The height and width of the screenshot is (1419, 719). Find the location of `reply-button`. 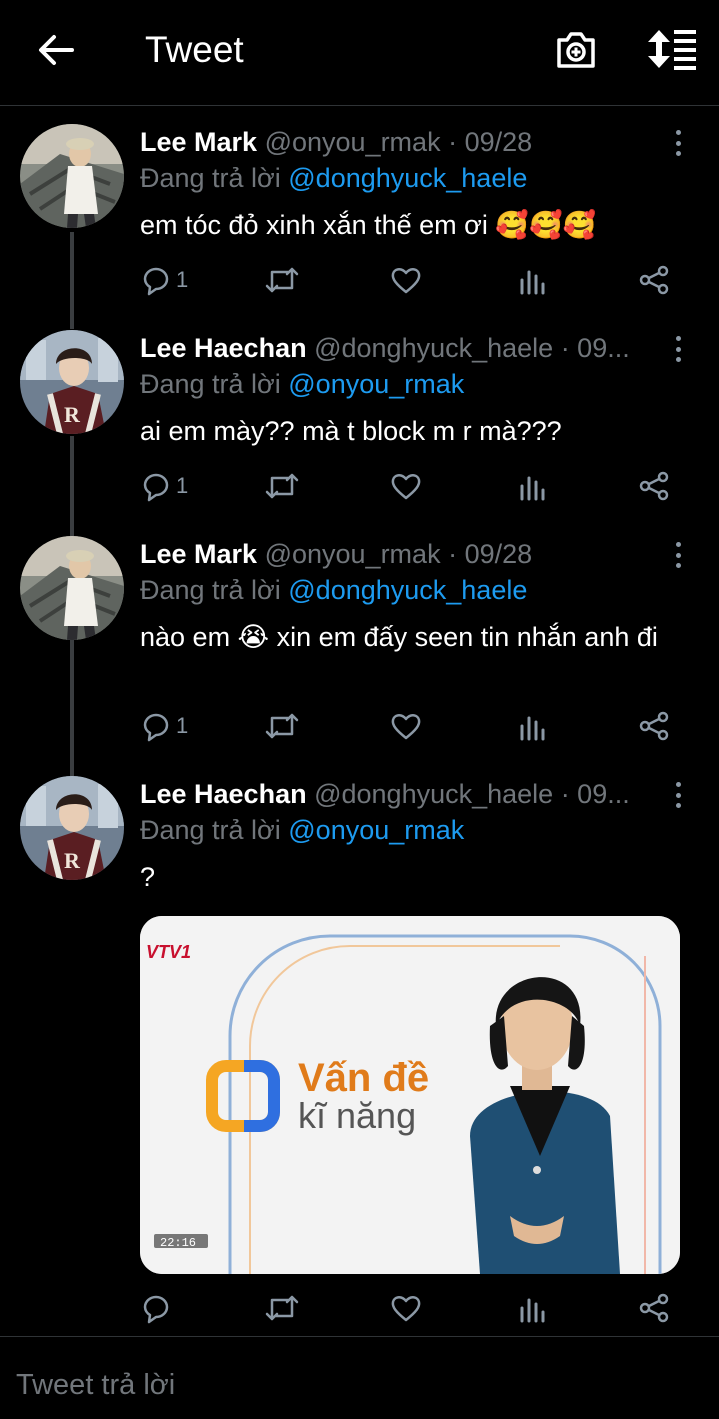

reply-button is located at coordinates (158, 1308).